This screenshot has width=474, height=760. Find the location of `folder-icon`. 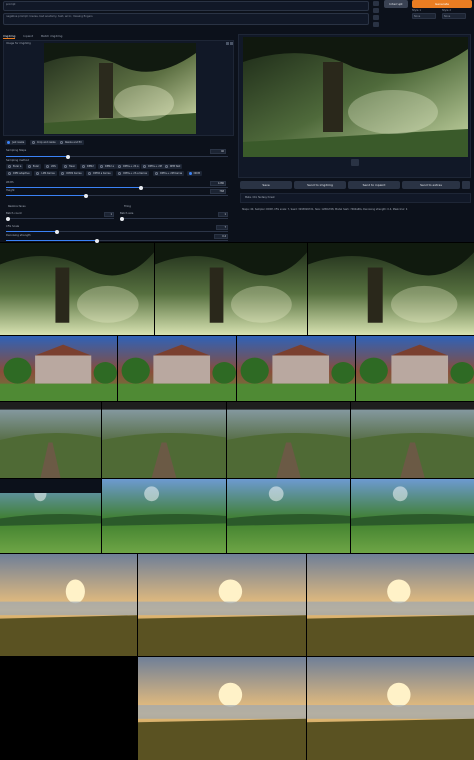

folder-icon is located at coordinates (355, 162).